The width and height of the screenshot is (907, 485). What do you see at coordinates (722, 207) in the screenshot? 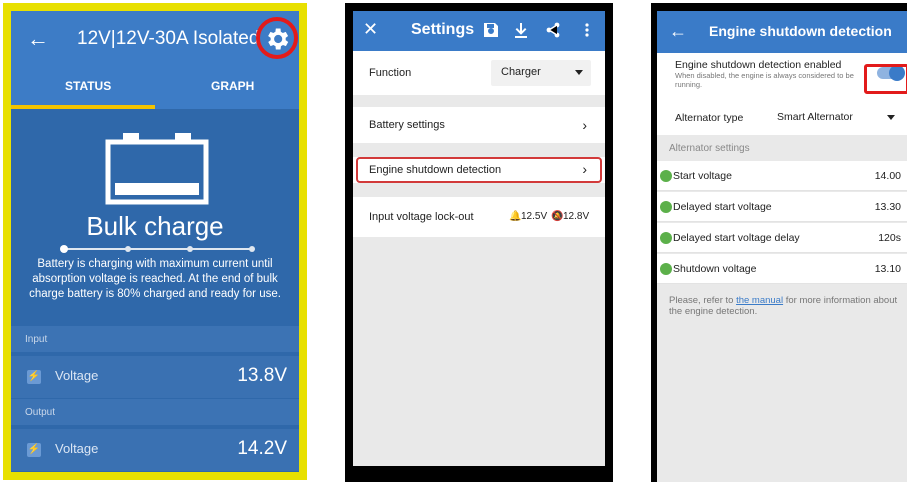
I see `setting-label: Delayed start voltage` at bounding box center [722, 207].